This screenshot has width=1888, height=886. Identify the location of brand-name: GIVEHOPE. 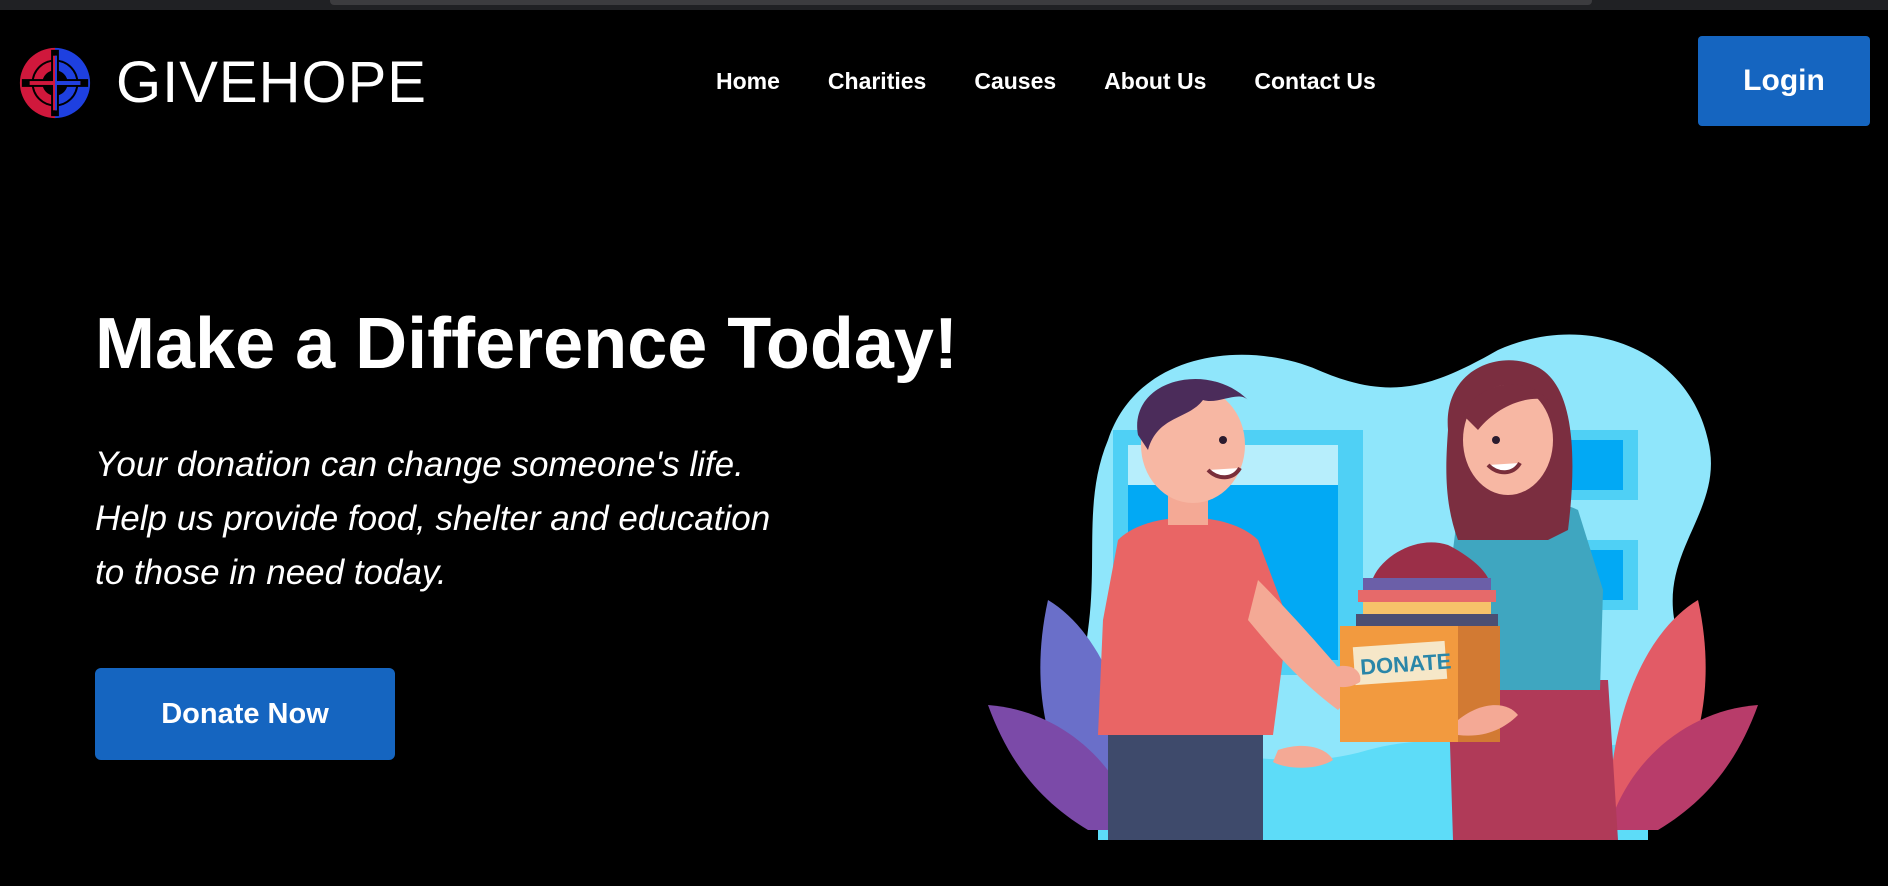
(271, 82).